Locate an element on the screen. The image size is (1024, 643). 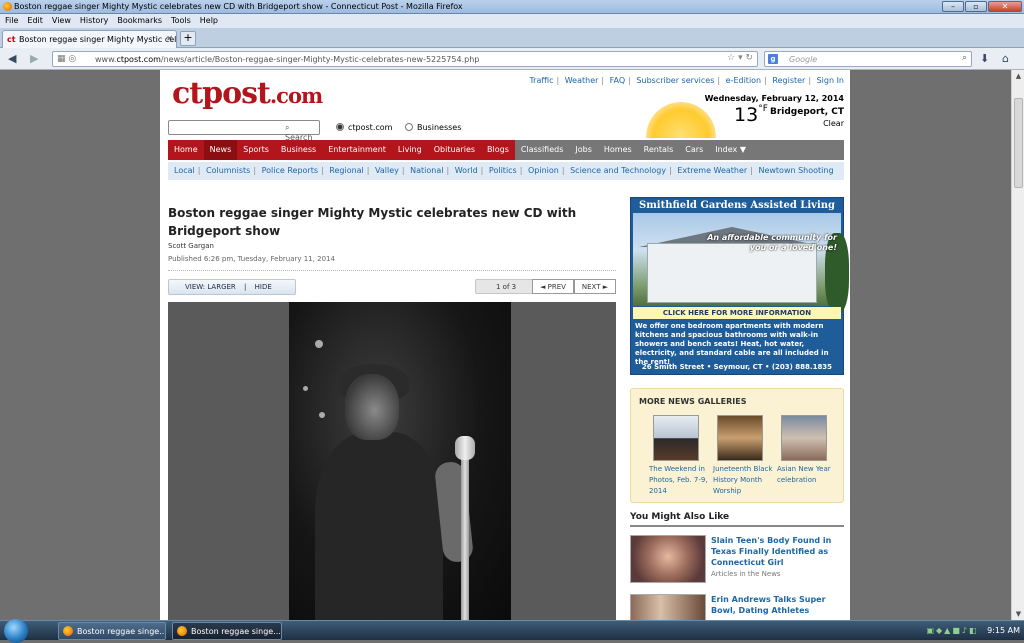
nav-business: Business is located at coordinates (298, 150).